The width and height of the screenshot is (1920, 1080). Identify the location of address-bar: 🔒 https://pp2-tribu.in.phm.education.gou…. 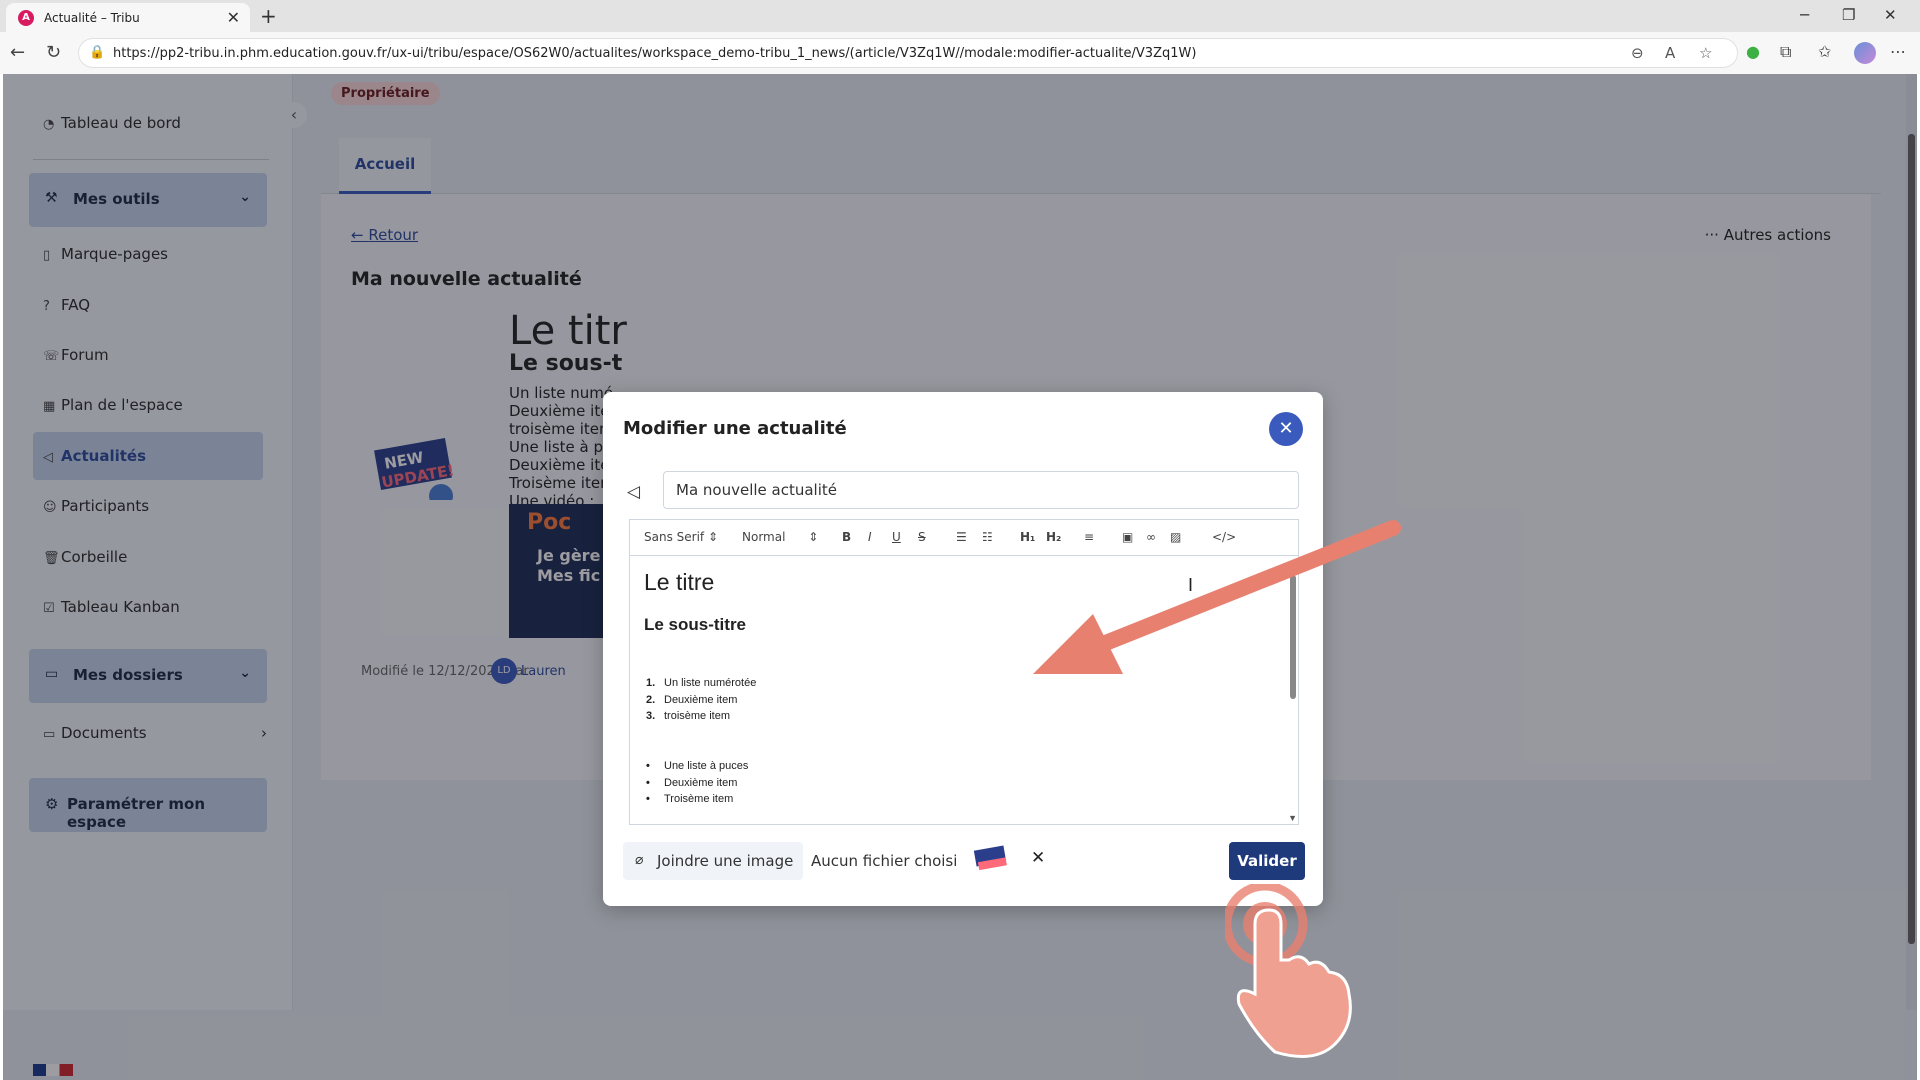
(908, 53).